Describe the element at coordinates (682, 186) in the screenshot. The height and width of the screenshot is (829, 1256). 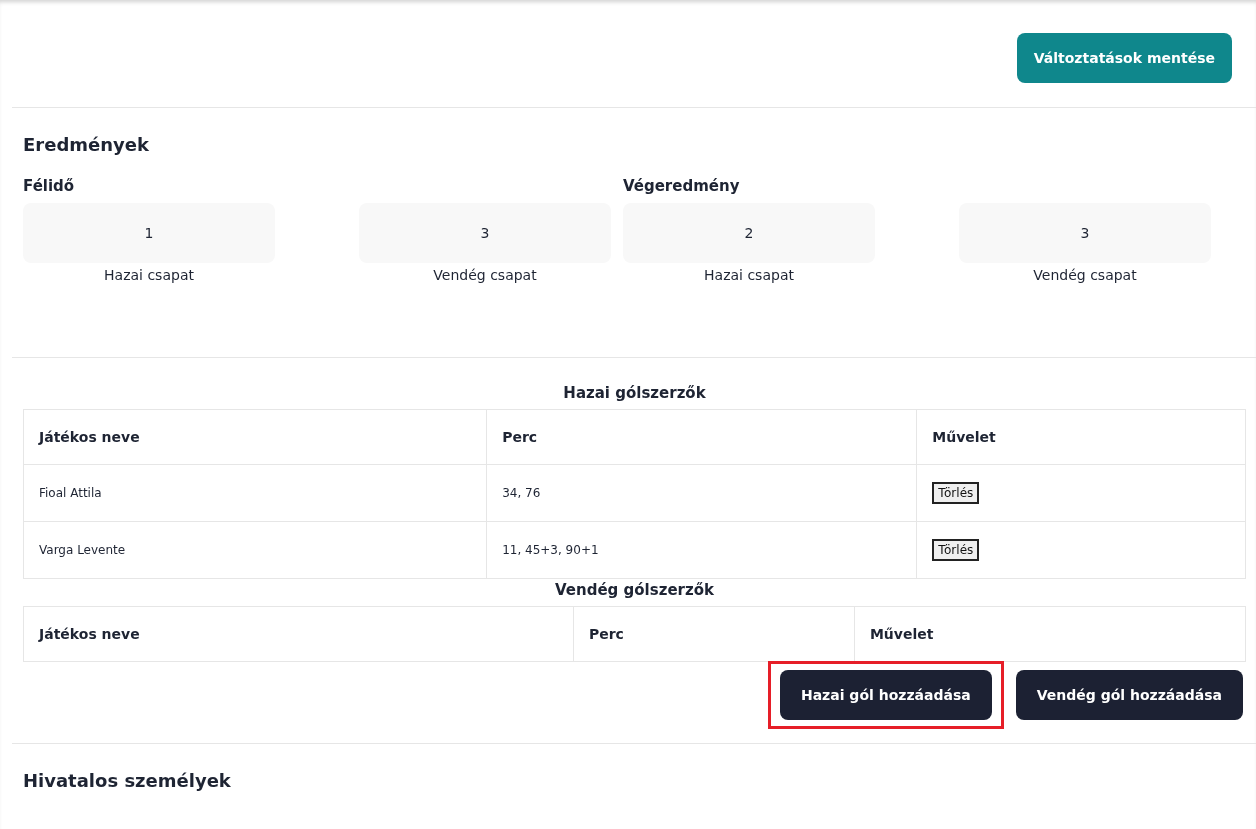
I see `score-group-title: Végeredmény` at that location.